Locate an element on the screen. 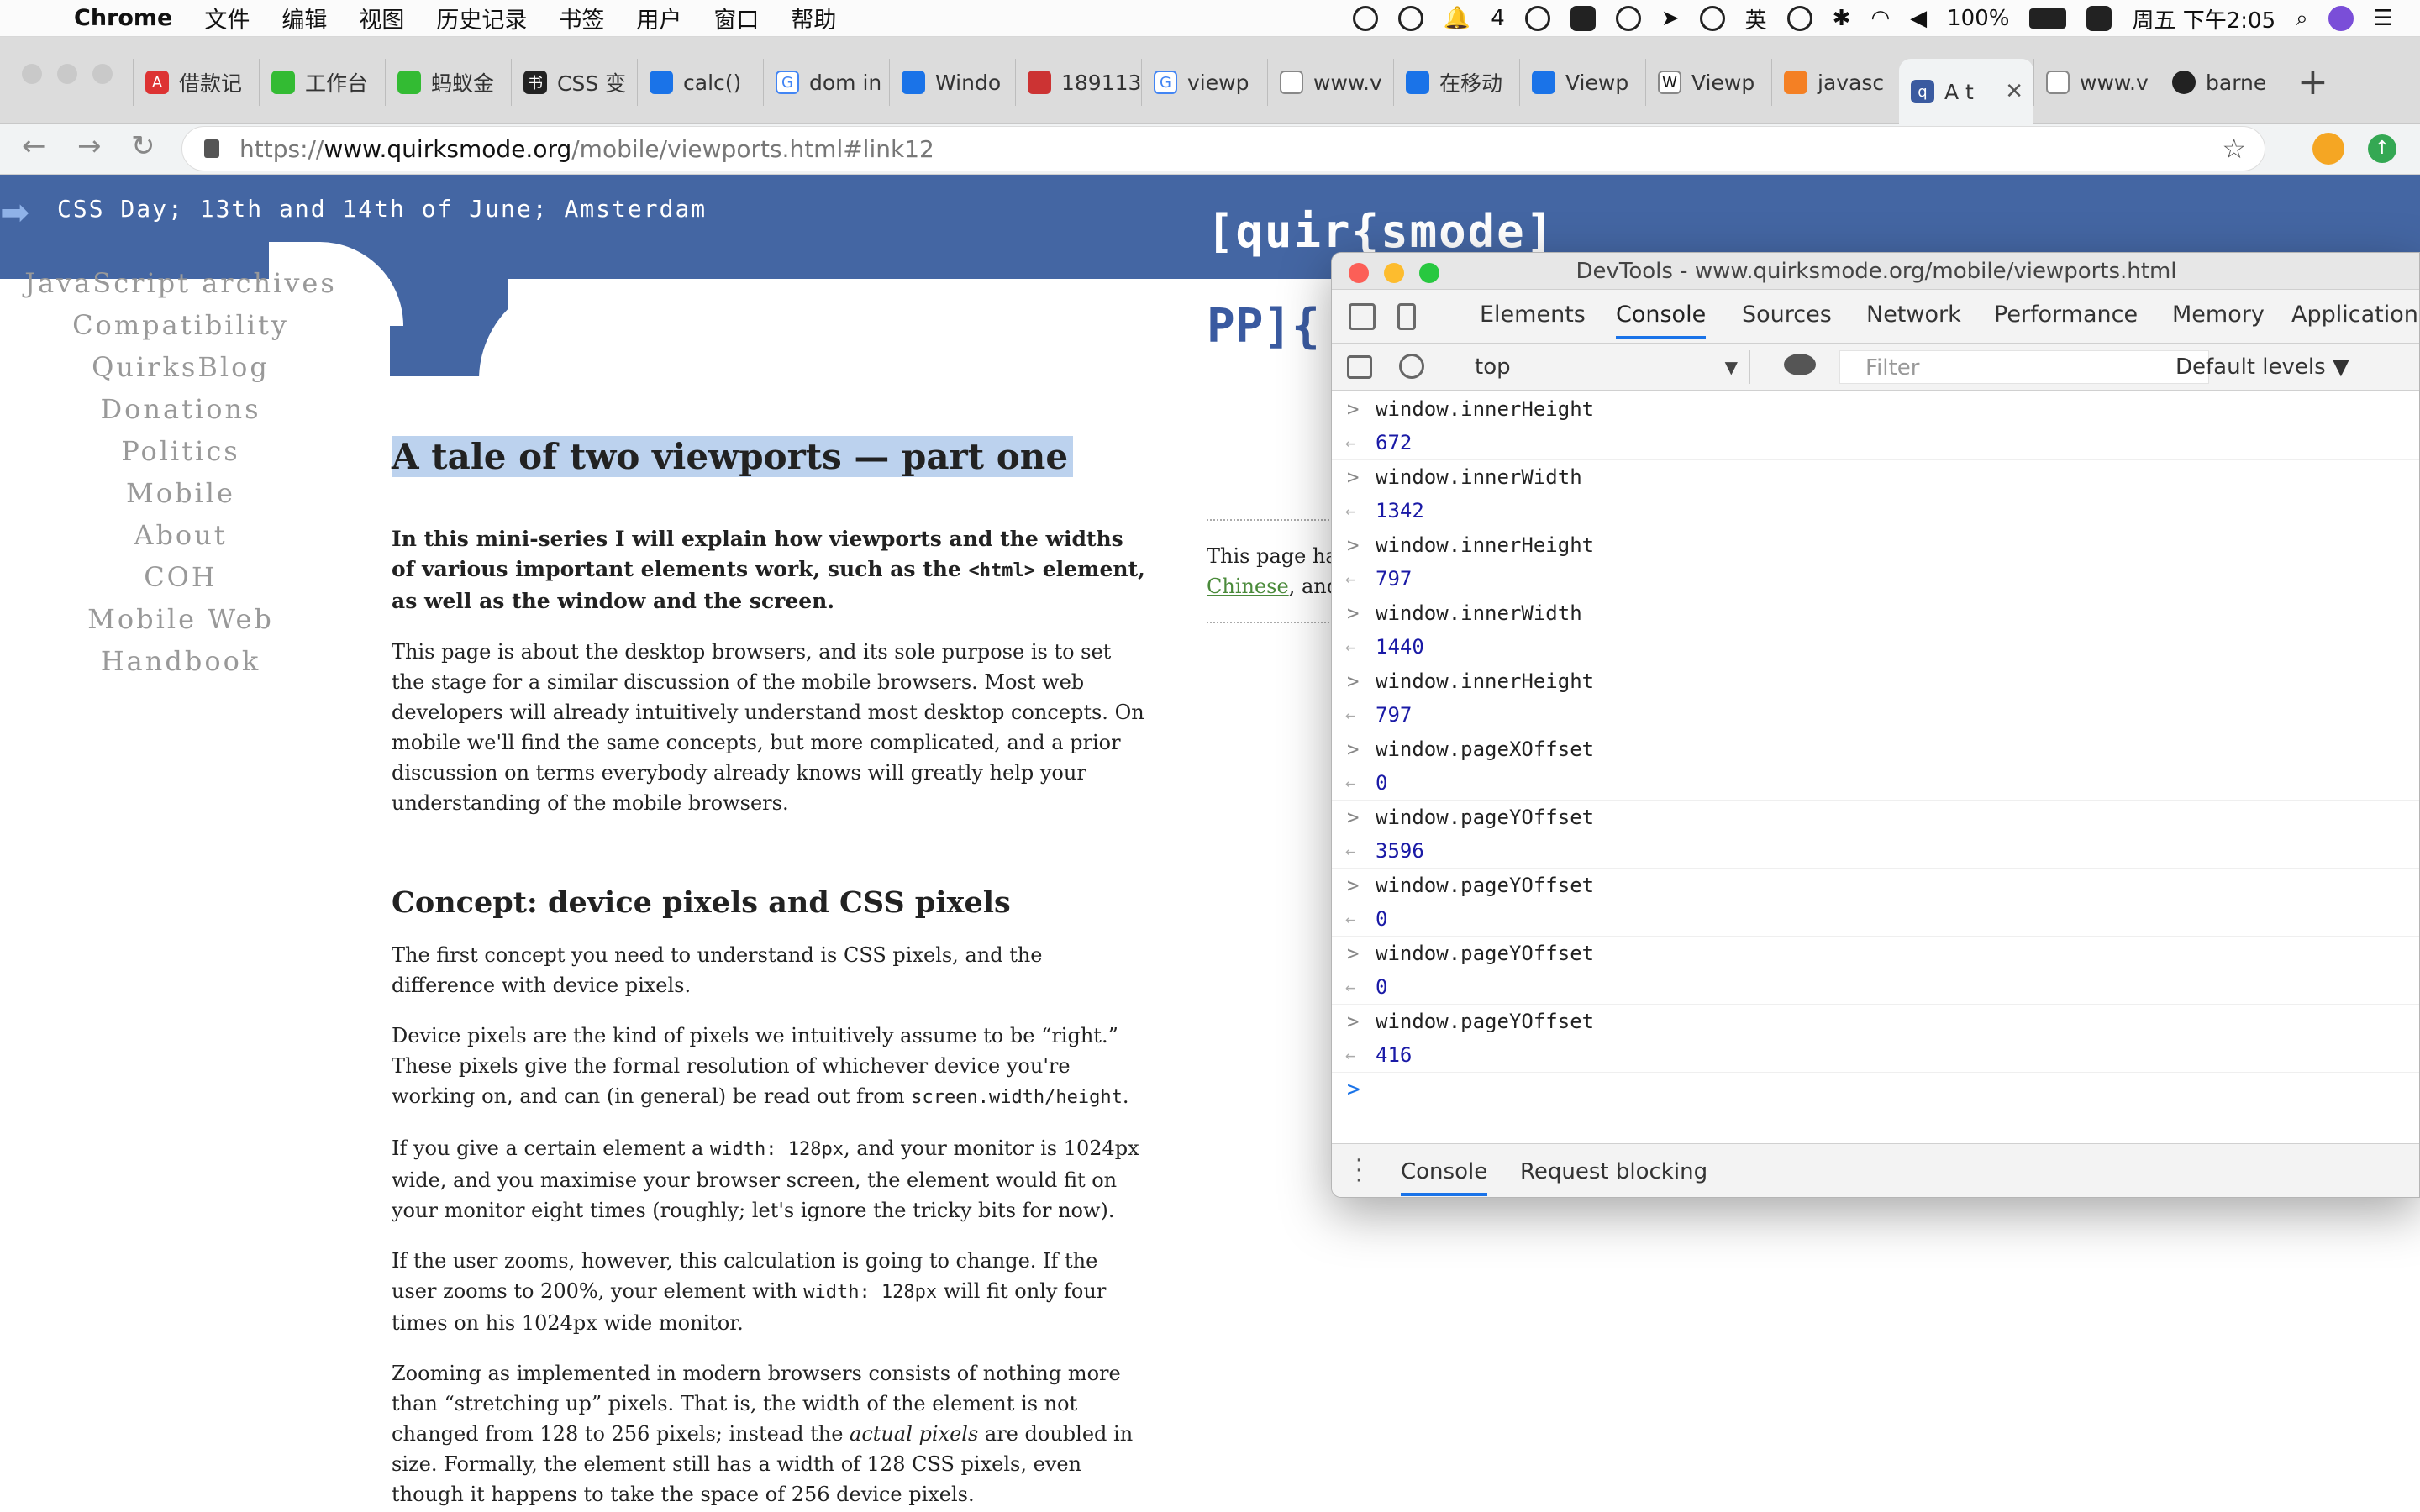  tab-7: Windo is located at coordinates (952, 82).